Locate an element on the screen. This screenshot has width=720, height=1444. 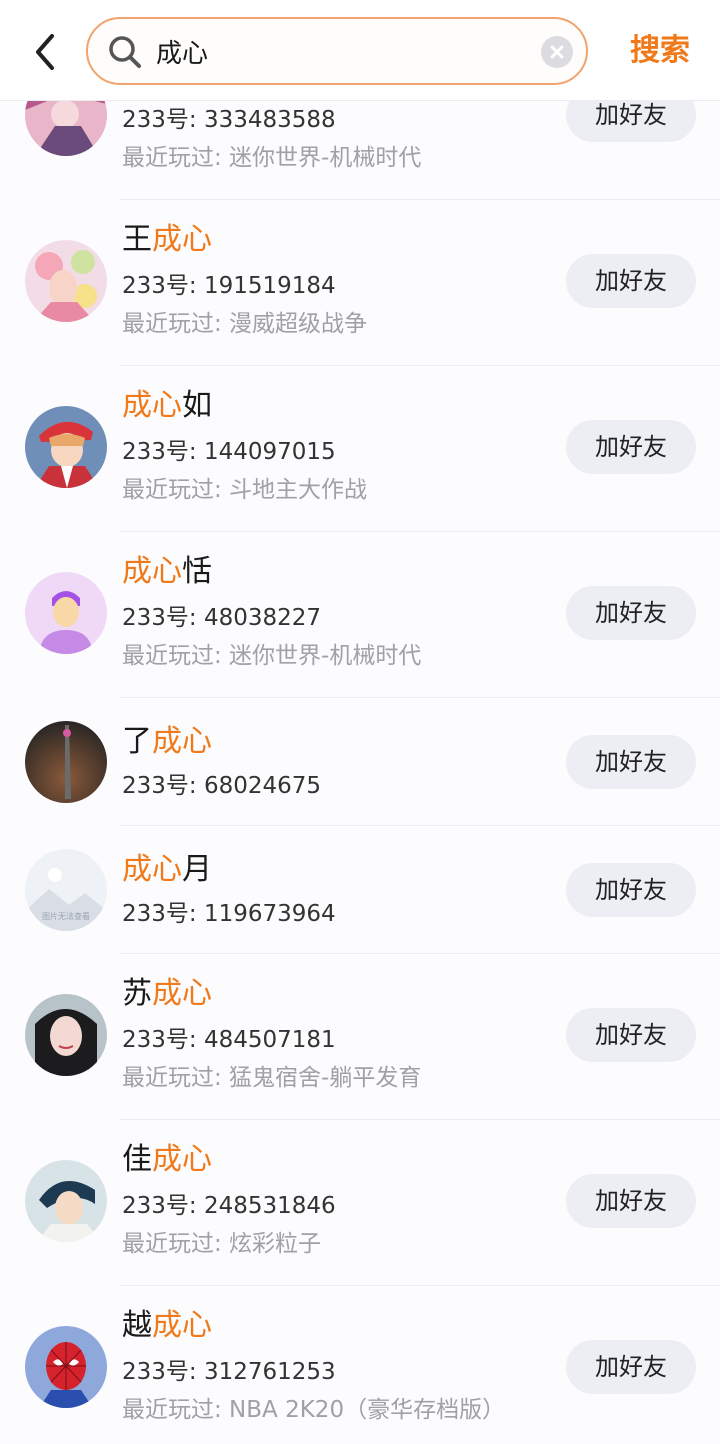
name-suffix: 如 is located at coordinates (197, 405).